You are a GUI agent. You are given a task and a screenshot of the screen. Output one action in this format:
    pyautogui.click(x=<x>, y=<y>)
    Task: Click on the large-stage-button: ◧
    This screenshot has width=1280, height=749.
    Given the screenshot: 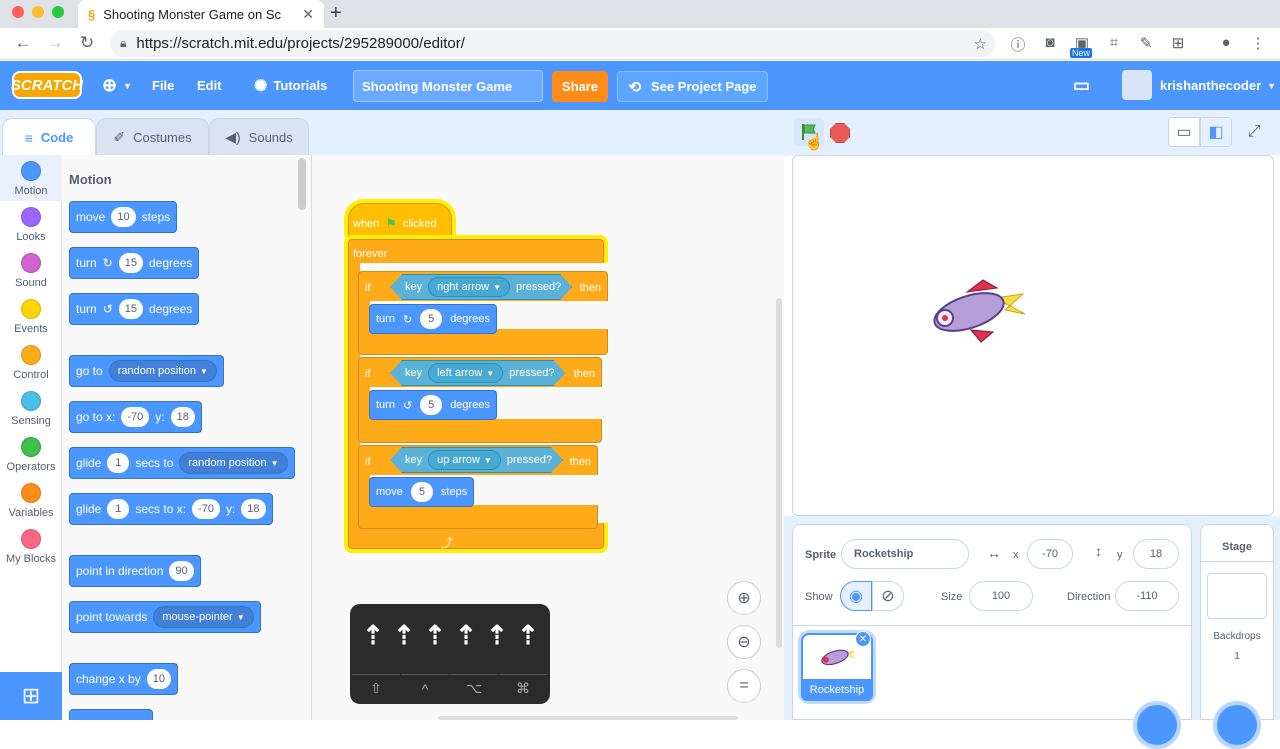 What is the action you would take?
    pyautogui.click(x=1216, y=132)
    